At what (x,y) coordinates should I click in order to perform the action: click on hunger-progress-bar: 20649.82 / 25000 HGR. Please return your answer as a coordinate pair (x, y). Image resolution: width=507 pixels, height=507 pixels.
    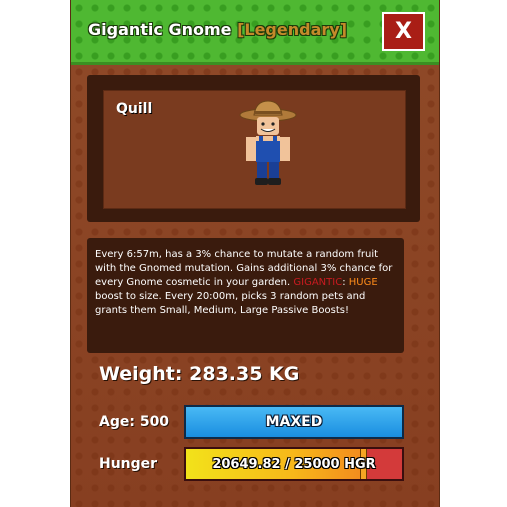
    Looking at the image, I should click on (294, 464).